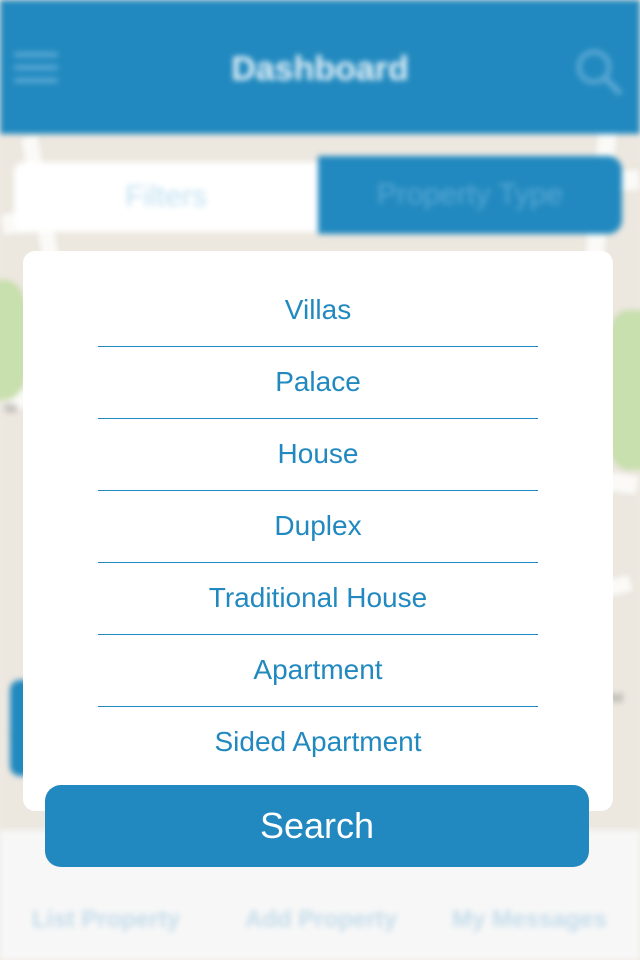 The height and width of the screenshot is (960, 640). Describe the element at coordinates (317, 826) in the screenshot. I see `search-button: Search` at that location.